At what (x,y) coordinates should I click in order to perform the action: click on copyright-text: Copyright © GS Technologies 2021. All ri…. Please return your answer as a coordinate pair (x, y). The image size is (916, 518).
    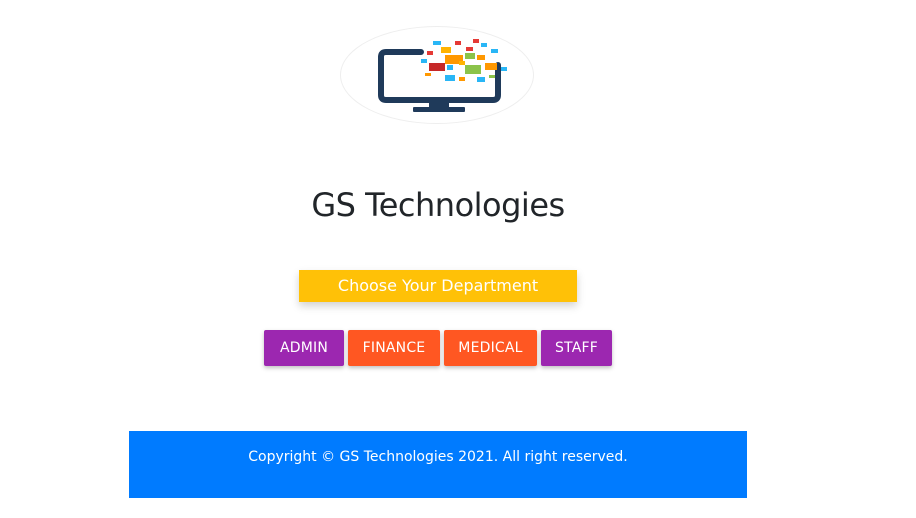
    Looking at the image, I should click on (438, 457).